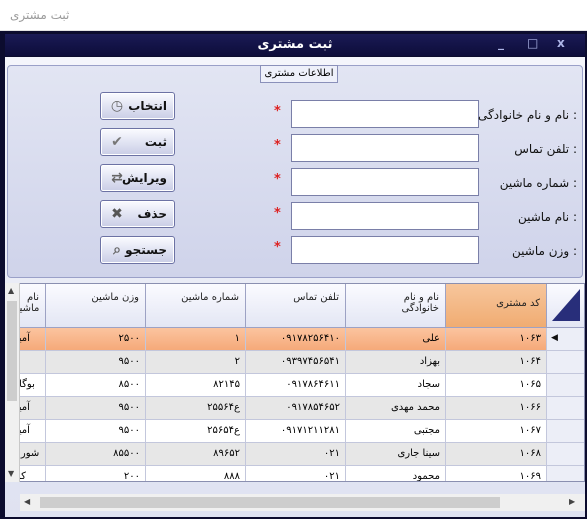  I want to click on car-weight-cell: ۲۰۰, so click(96, 473).